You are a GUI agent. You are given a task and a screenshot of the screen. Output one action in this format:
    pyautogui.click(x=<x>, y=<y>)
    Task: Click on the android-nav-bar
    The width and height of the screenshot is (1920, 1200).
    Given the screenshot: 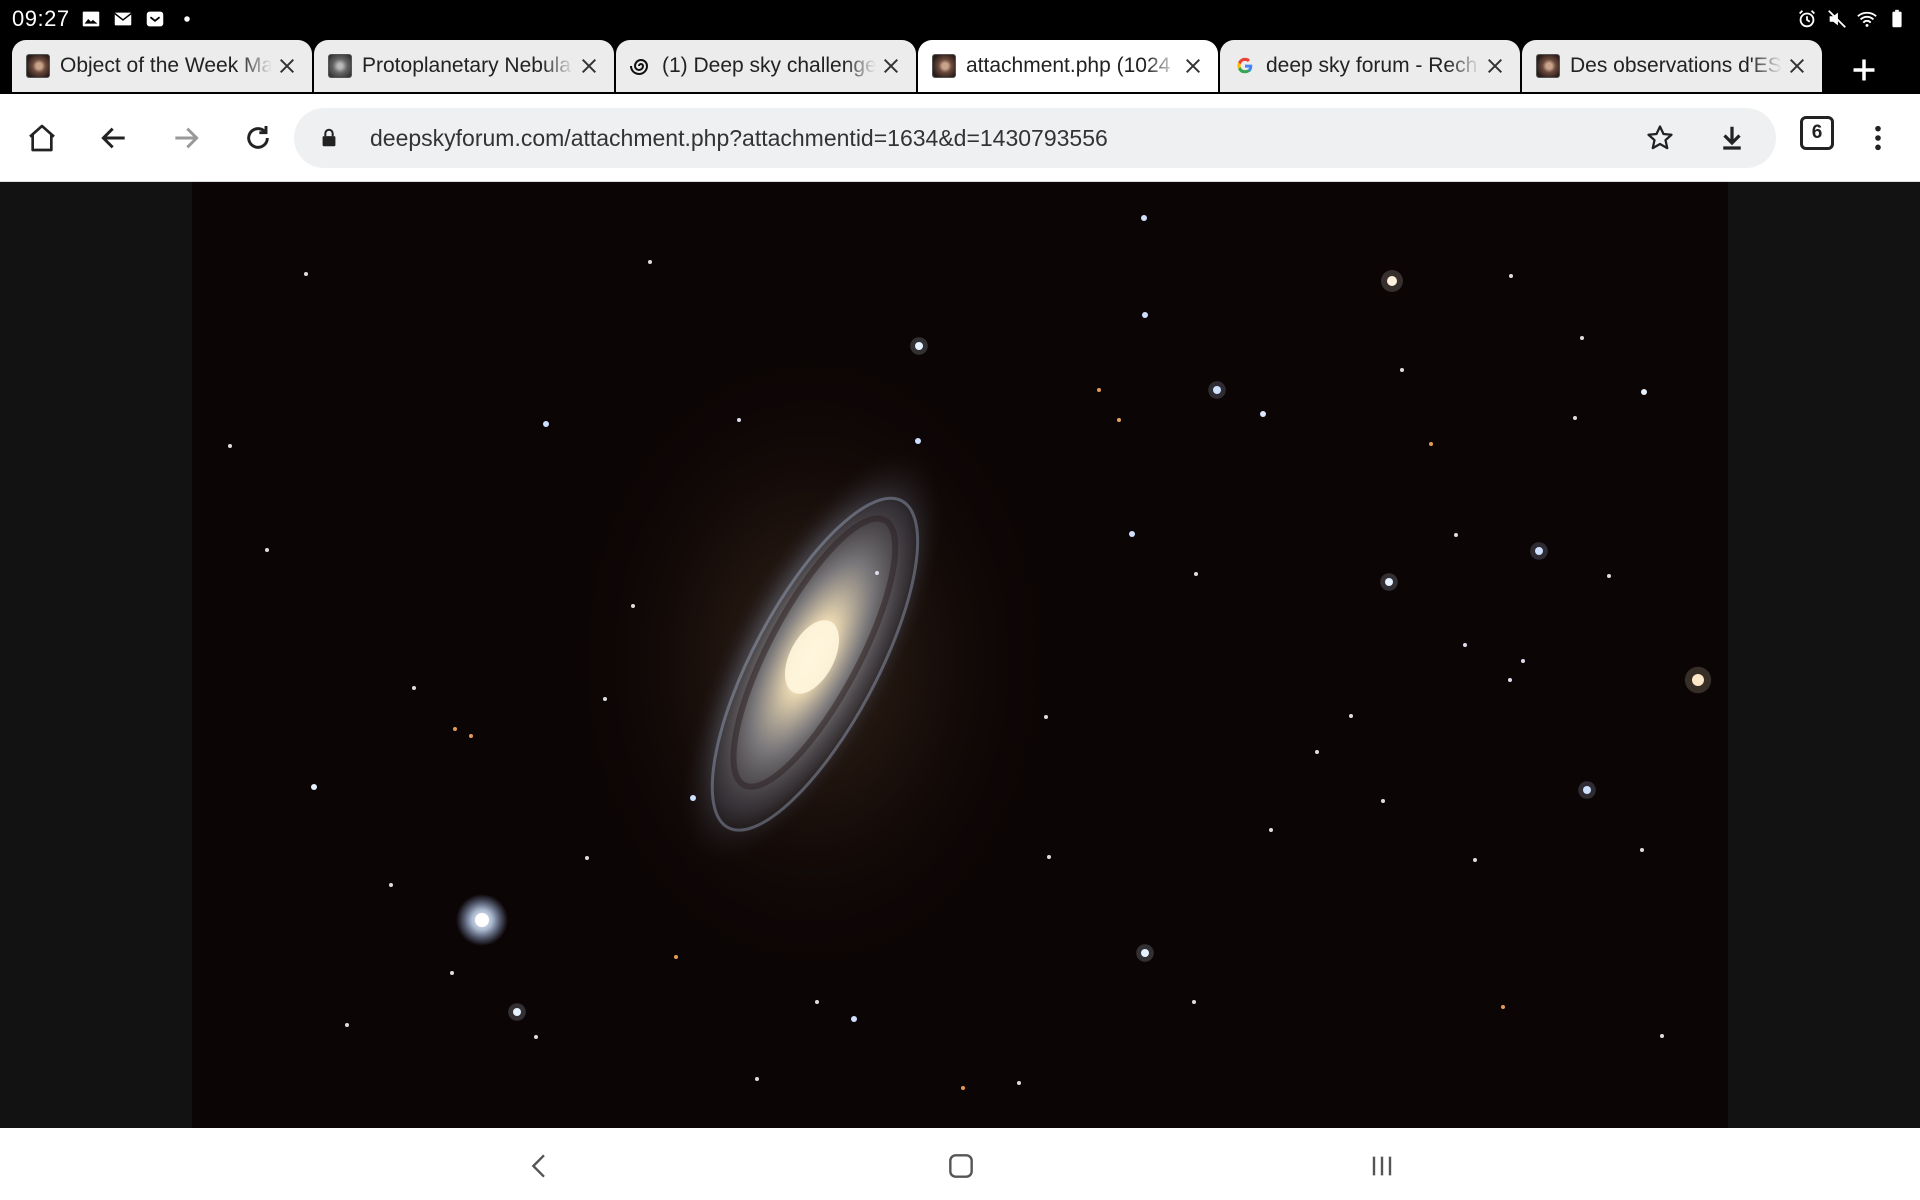 What is the action you would take?
    pyautogui.click(x=960, y=1164)
    